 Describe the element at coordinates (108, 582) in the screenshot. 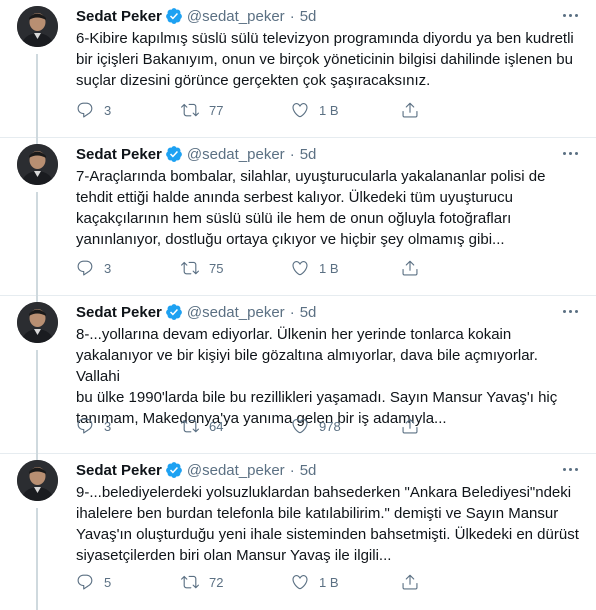

I see `reply-count: 5` at that location.